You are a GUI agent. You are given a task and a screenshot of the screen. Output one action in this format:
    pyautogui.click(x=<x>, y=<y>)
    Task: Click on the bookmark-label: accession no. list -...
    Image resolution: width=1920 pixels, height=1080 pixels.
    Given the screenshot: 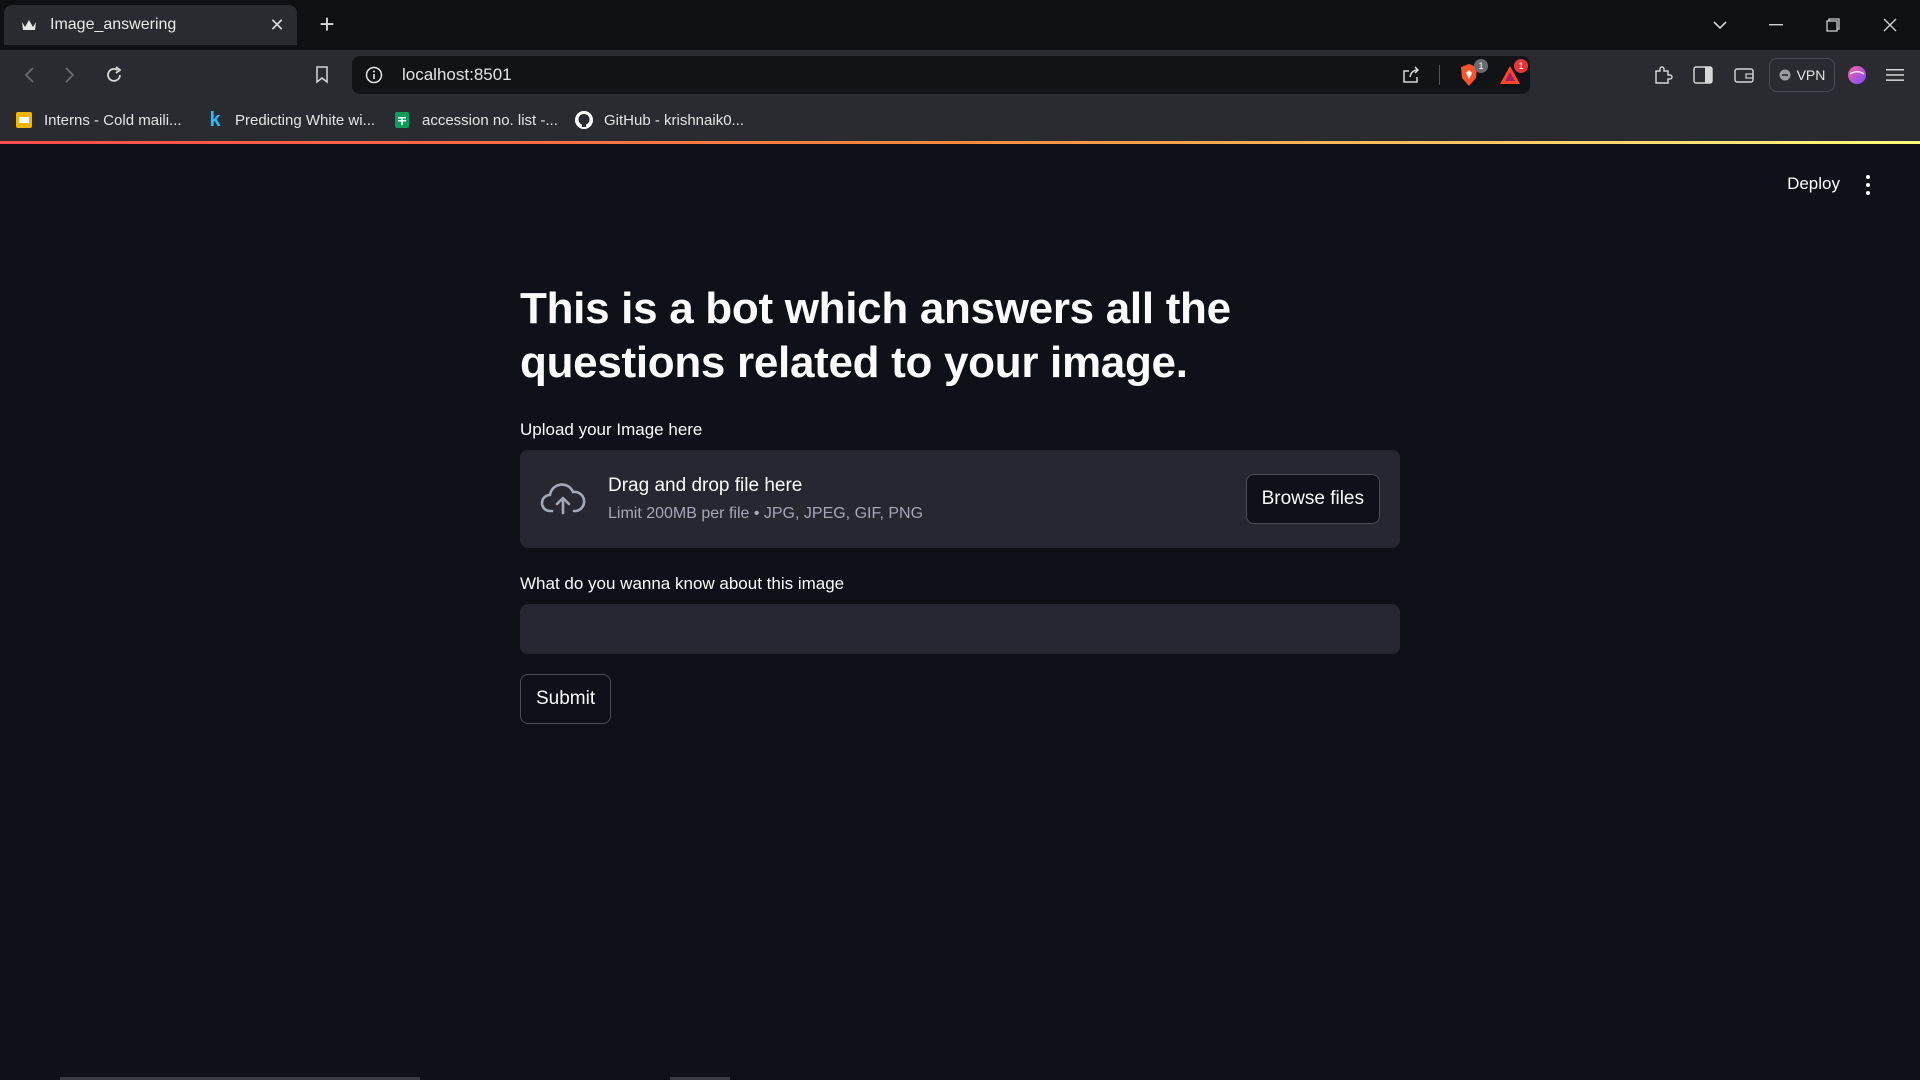 What is the action you would take?
    pyautogui.click(x=490, y=120)
    